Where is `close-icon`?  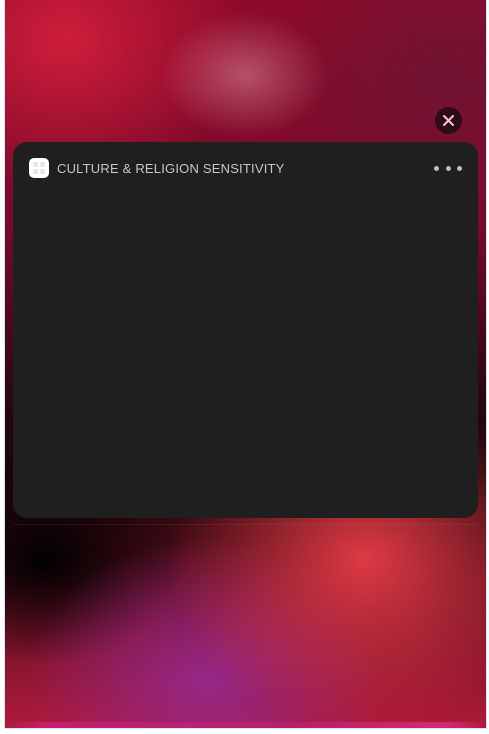 close-icon is located at coordinates (448, 120).